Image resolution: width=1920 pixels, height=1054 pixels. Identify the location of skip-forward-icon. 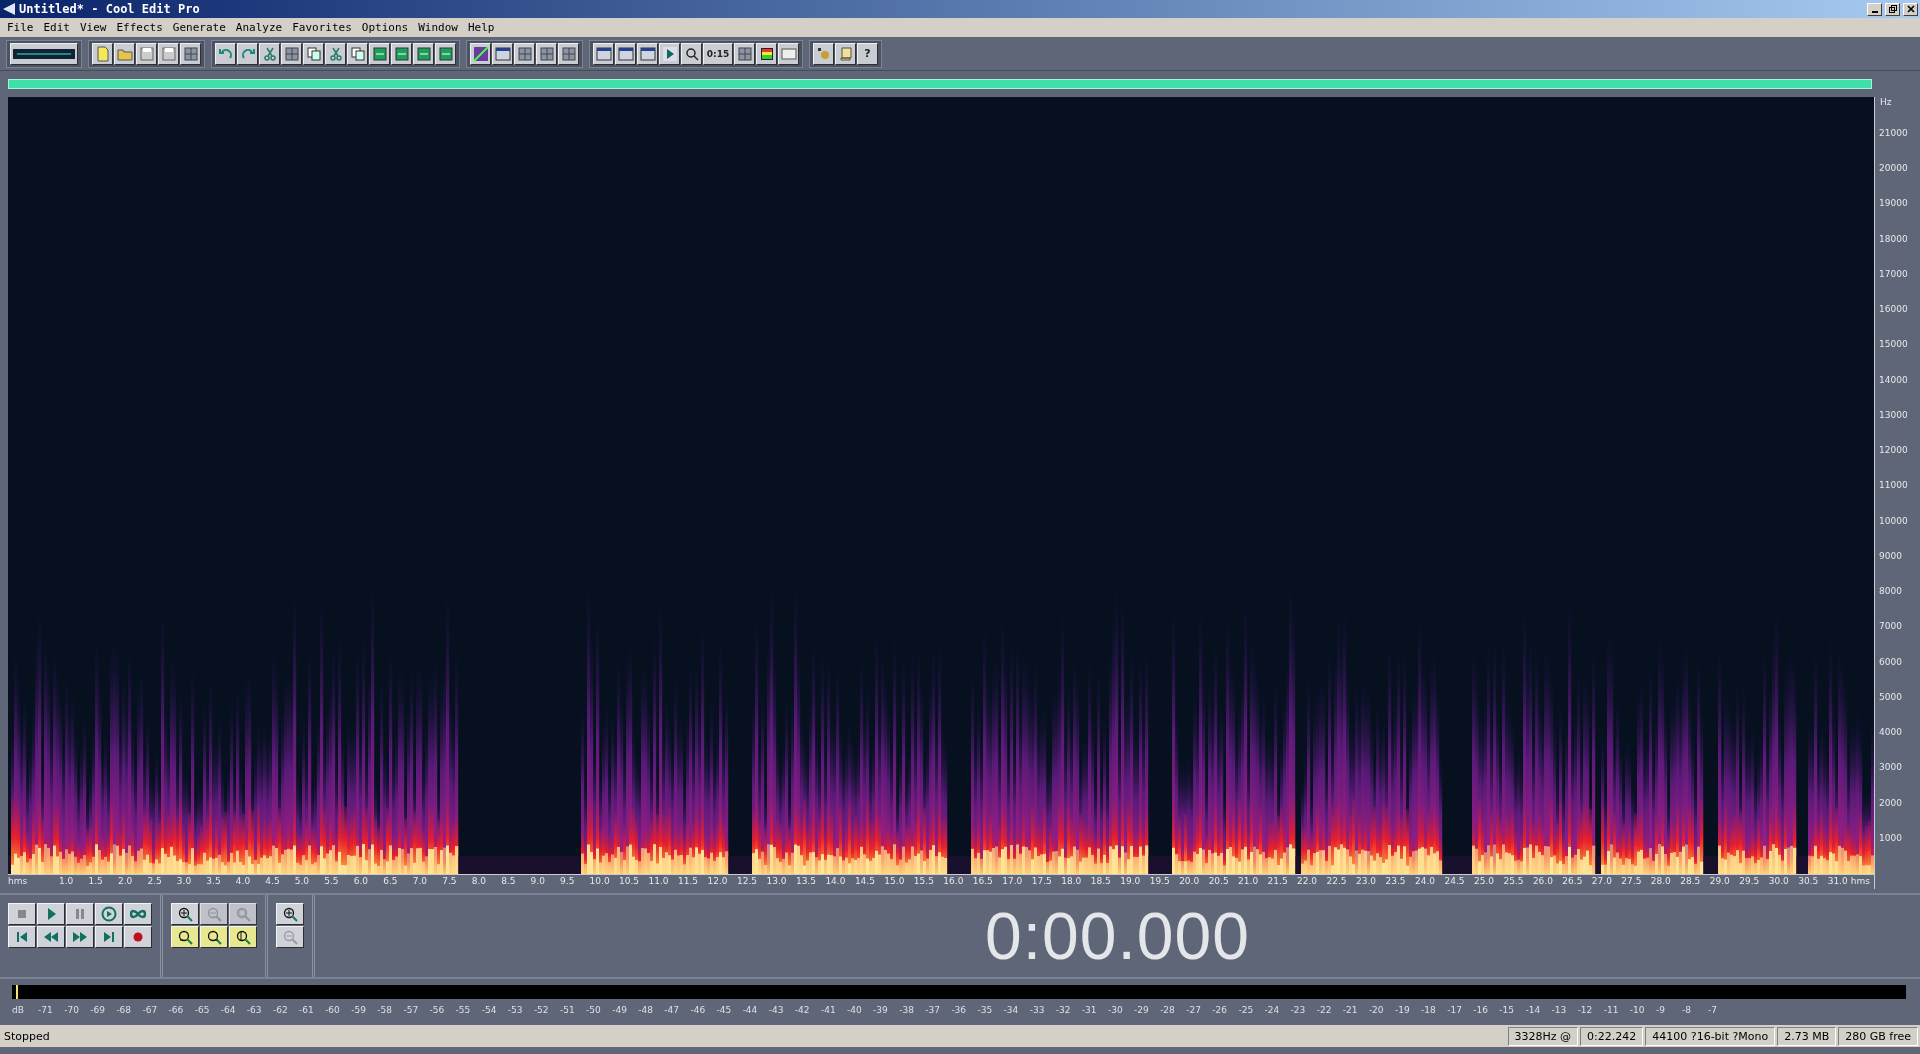
(109, 937).